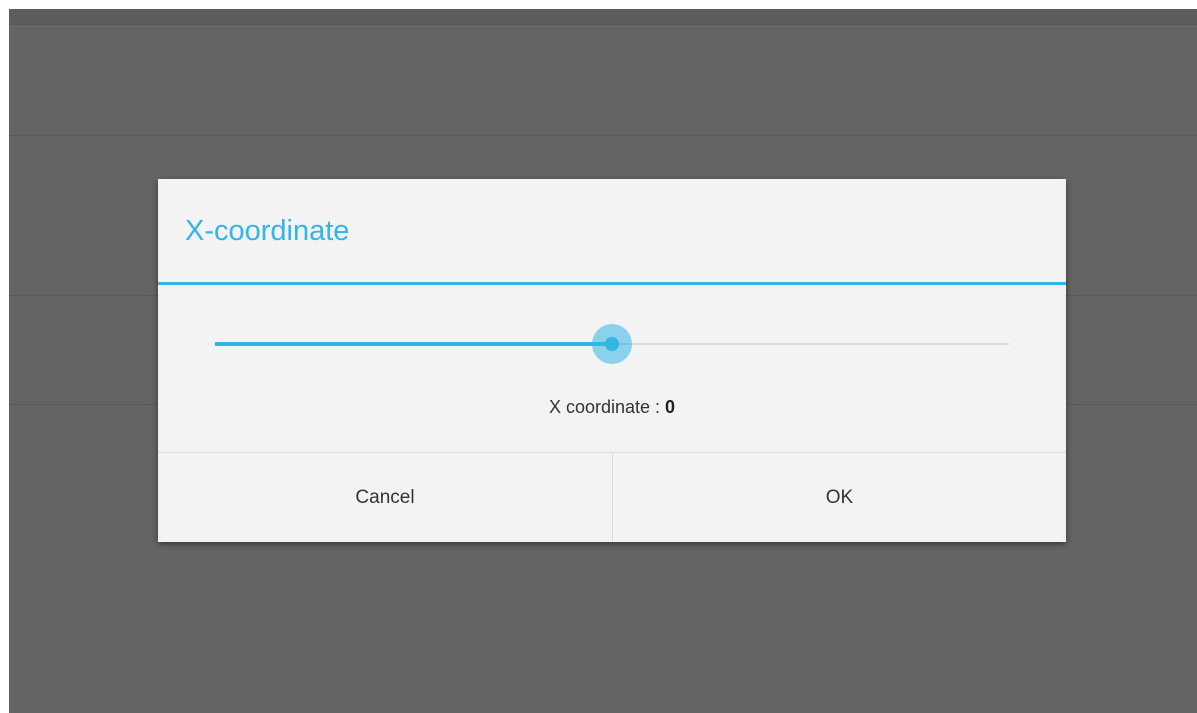 The image size is (1197, 713). I want to click on value-number: 0, so click(670, 407).